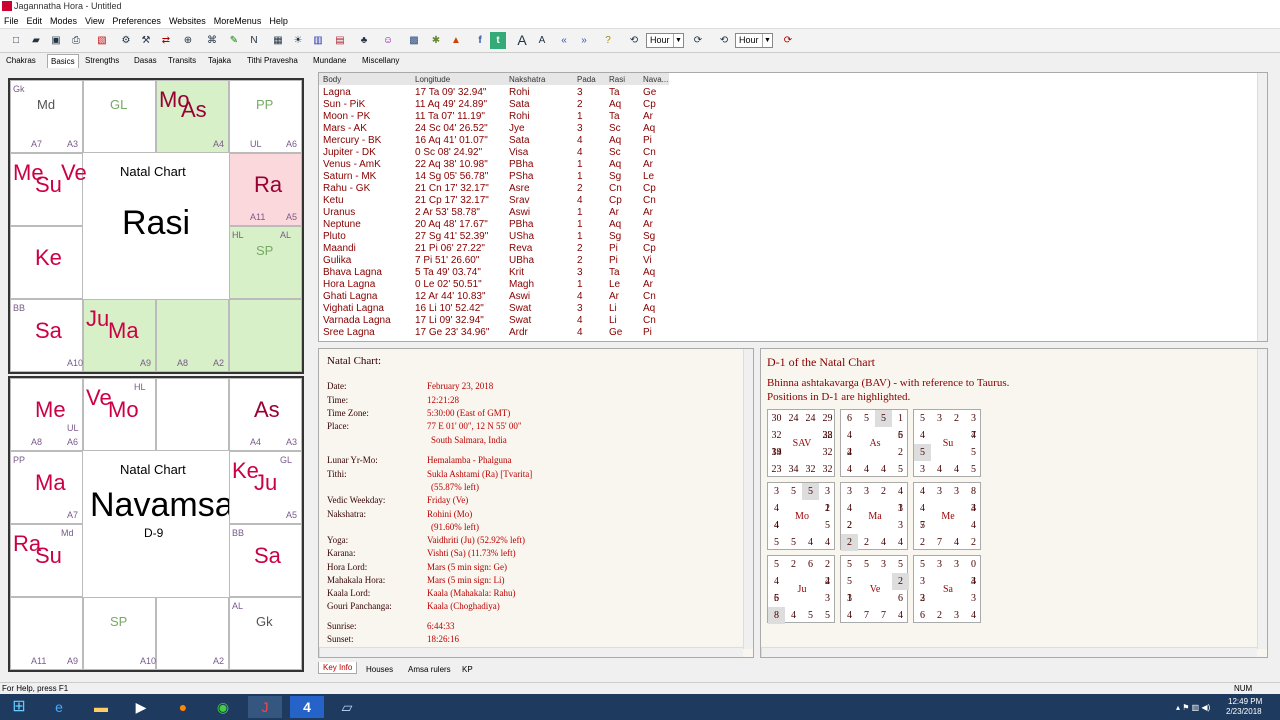  Describe the element at coordinates (499, 225) in the screenshot. I see `table-row: Neptune 20 Aq 48' 17.67" PBha 1 Aq Ar` at that location.